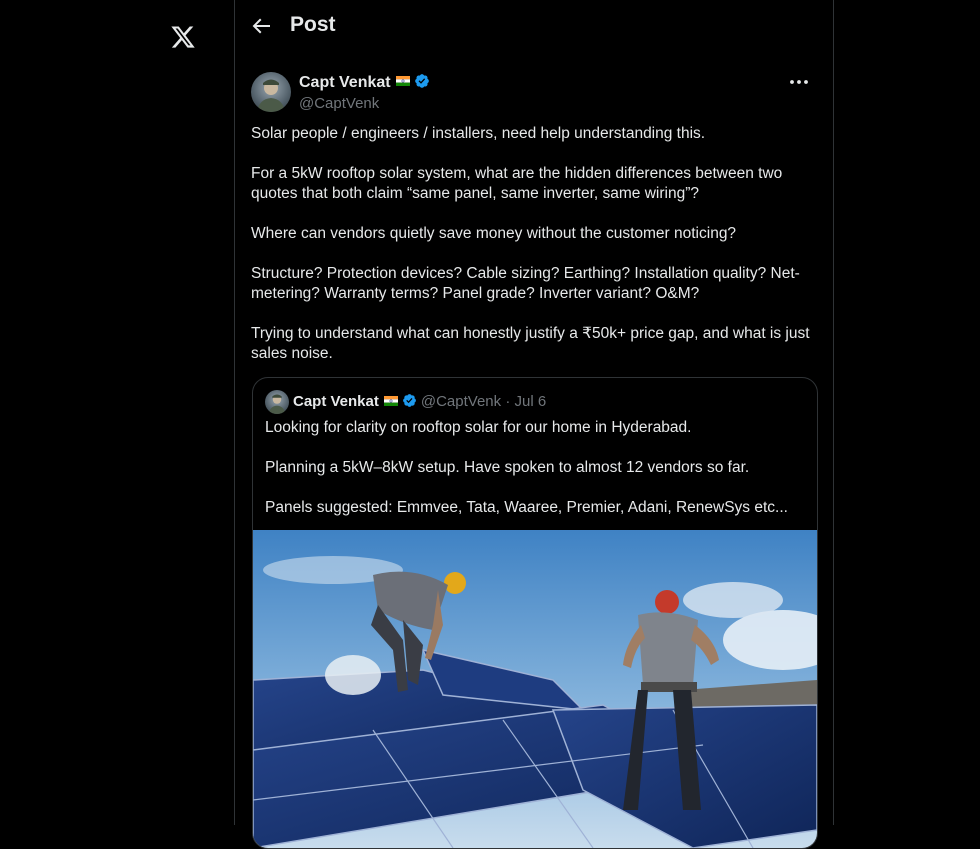  I want to click on more-dots-icon, so click(799, 82).